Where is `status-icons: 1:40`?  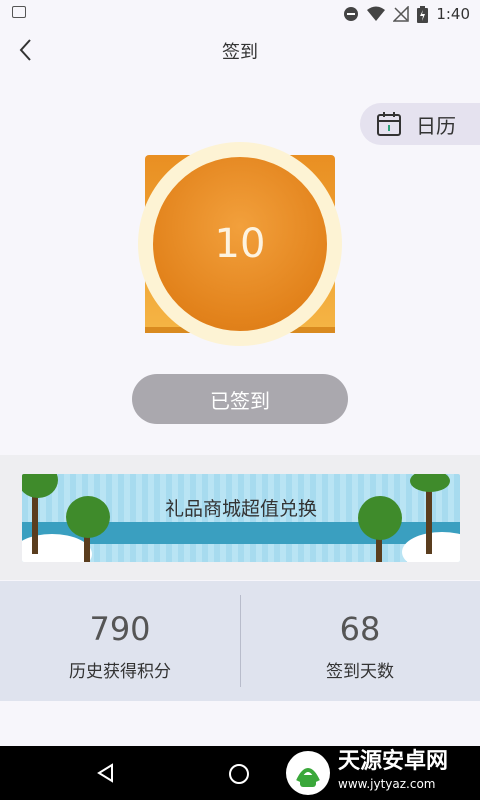
status-icons: 1:40 is located at coordinates (406, 14).